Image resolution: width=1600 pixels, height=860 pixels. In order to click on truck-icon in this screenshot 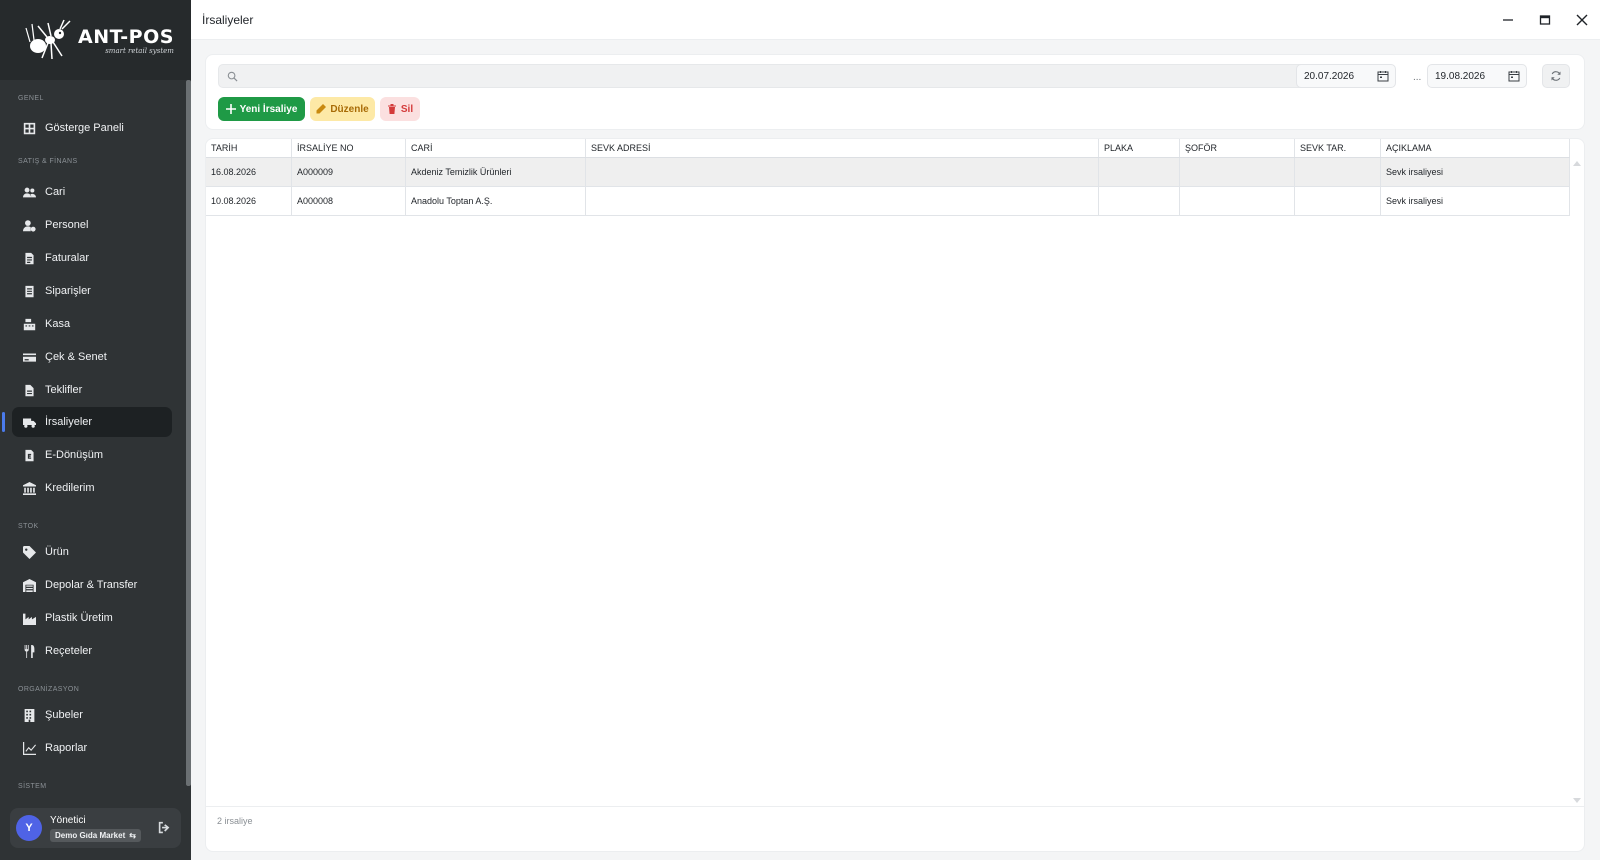, I will do `click(29, 422)`.